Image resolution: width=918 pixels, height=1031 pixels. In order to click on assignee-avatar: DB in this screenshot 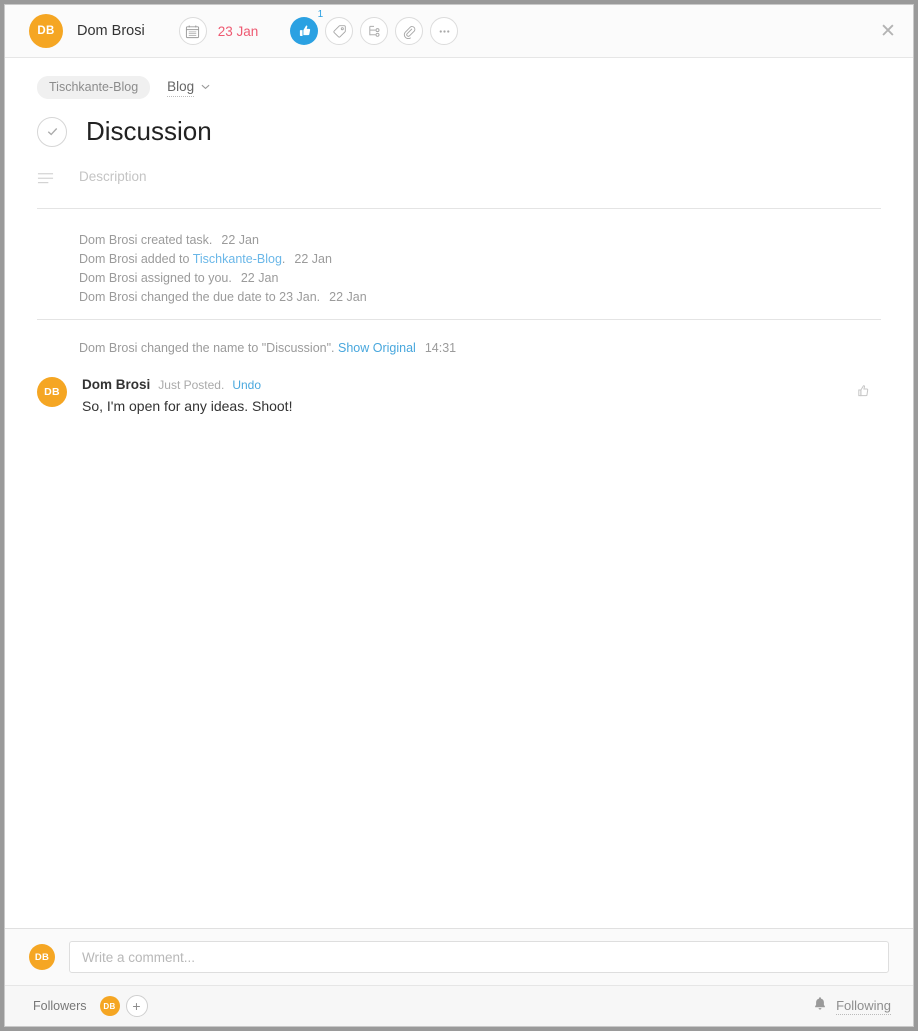, I will do `click(46, 31)`.